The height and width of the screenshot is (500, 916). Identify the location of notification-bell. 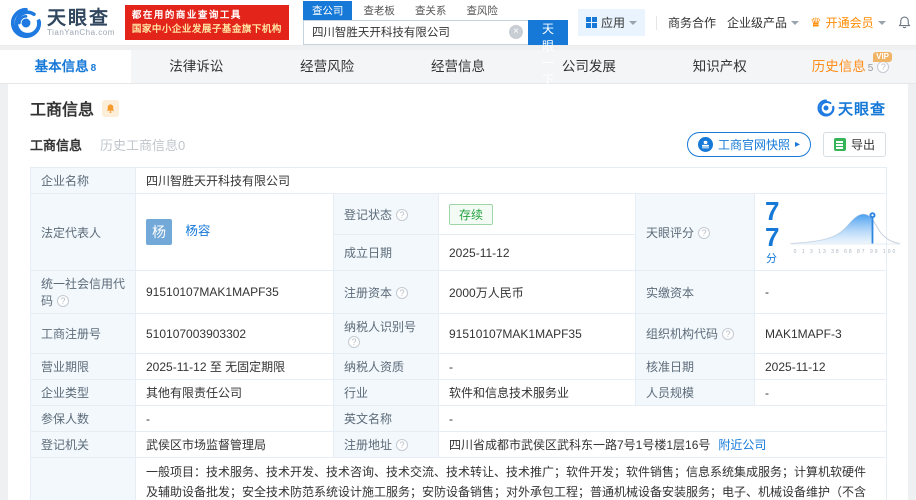
(904, 22).